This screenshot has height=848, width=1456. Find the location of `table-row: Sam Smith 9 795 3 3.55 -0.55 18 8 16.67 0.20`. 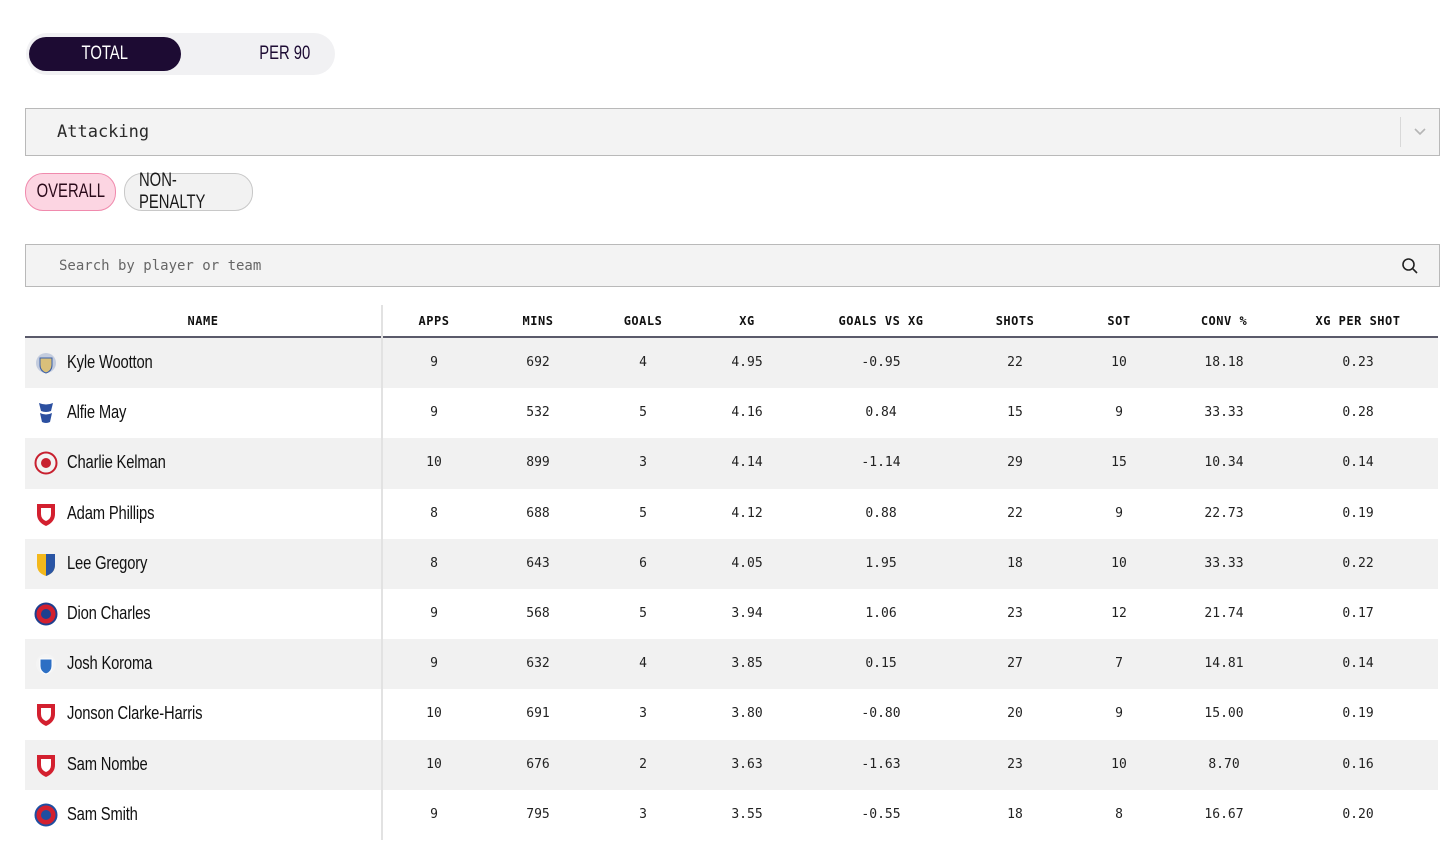

table-row: Sam Smith 9 795 3 3.55 -0.55 18 8 16.67 0.20 is located at coordinates (731, 815).